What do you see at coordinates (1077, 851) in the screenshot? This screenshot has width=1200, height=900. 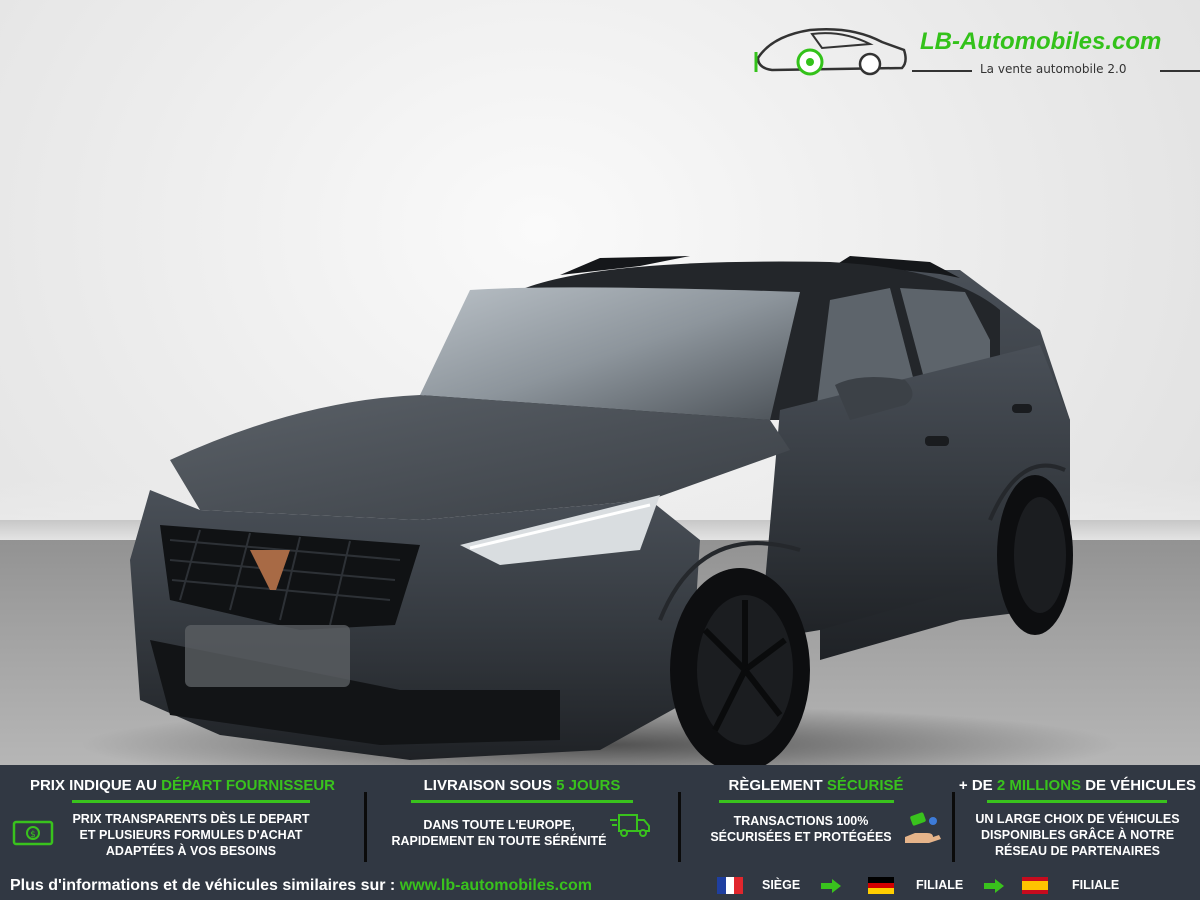 I see `feature-line: RÉSEAU DE PARTENAIRES` at bounding box center [1077, 851].